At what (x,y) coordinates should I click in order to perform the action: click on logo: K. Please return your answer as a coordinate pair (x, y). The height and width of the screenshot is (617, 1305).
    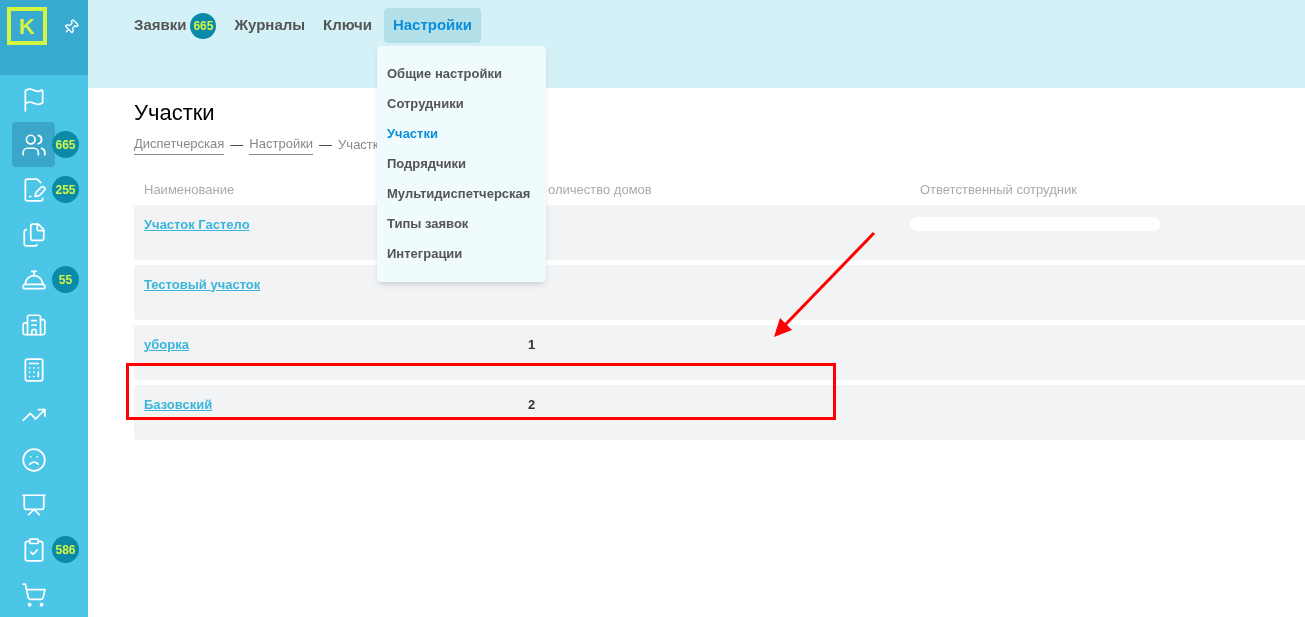
    Looking at the image, I should click on (27, 26).